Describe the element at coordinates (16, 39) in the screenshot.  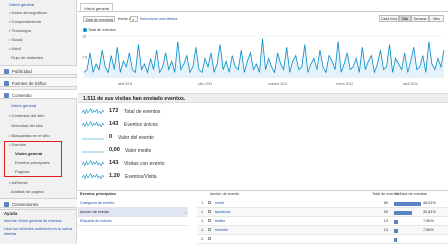
I see `sidebar-item-social: Social` at that location.